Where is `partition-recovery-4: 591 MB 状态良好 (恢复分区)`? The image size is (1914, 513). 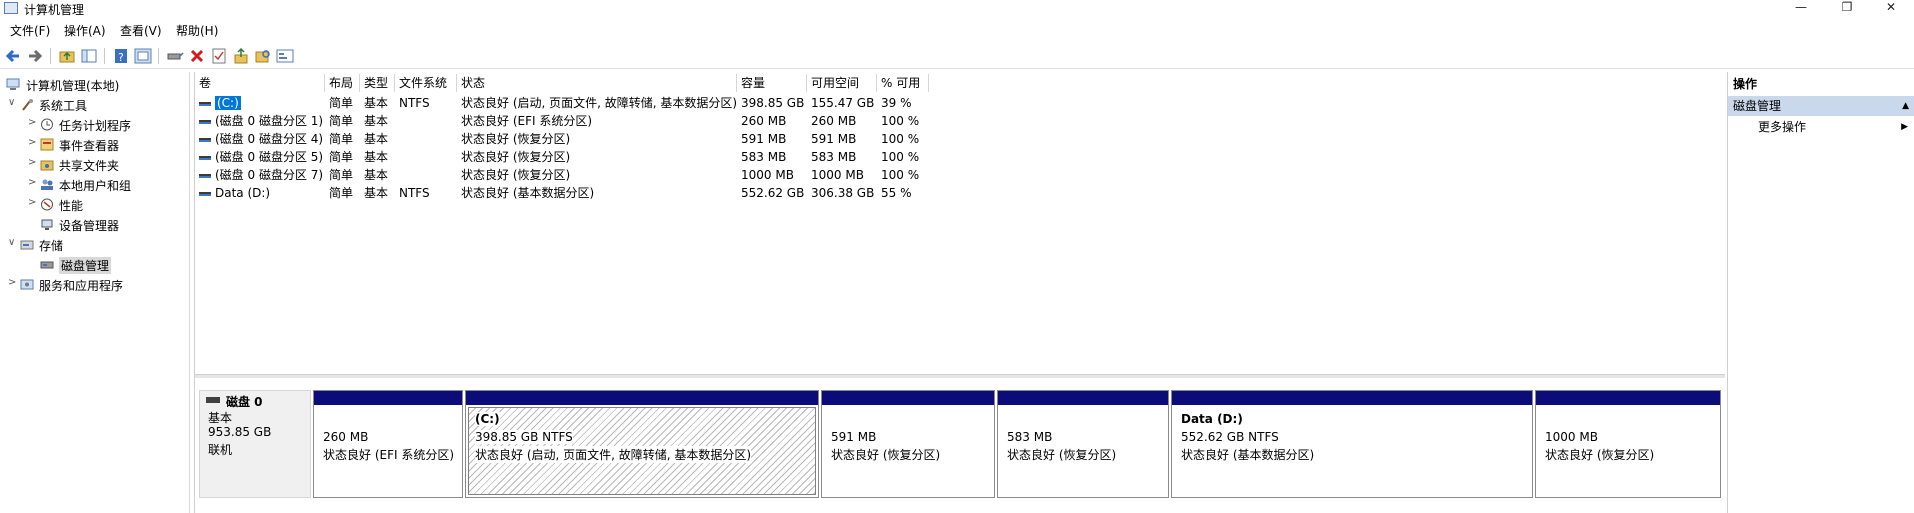
partition-recovery-4: 591 MB 状态良好 (恢复分区) is located at coordinates (908, 444).